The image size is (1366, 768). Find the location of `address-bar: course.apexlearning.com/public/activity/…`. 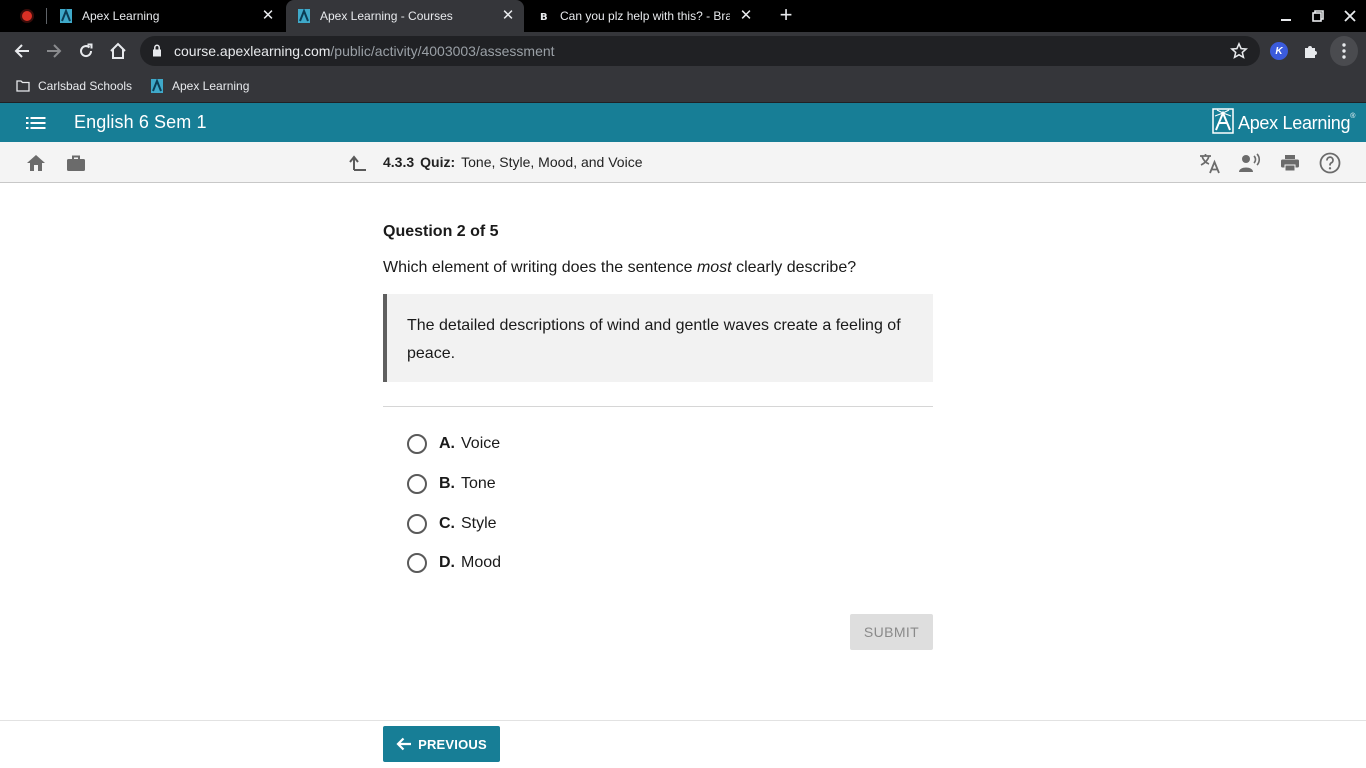

address-bar: course.apexlearning.com/public/activity/… is located at coordinates (700, 51).